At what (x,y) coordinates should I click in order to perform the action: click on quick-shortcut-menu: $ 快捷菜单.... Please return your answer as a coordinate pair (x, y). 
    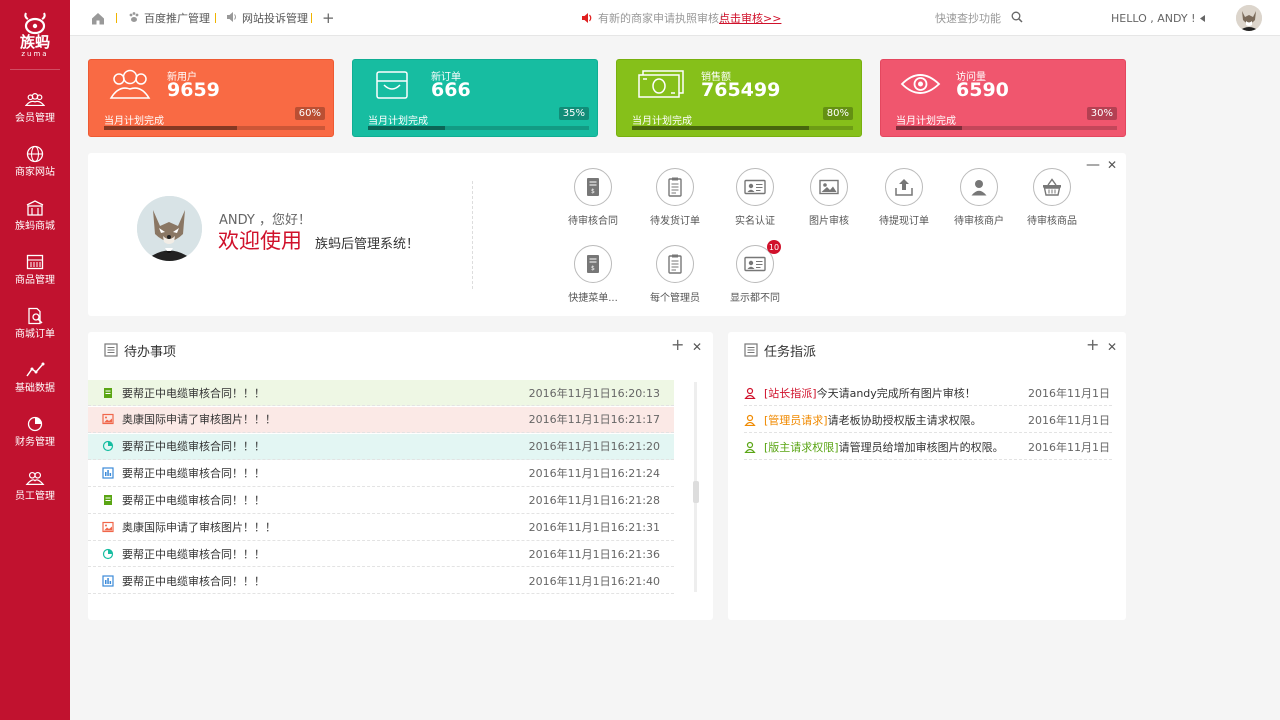
    Looking at the image, I should click on (593, 274).